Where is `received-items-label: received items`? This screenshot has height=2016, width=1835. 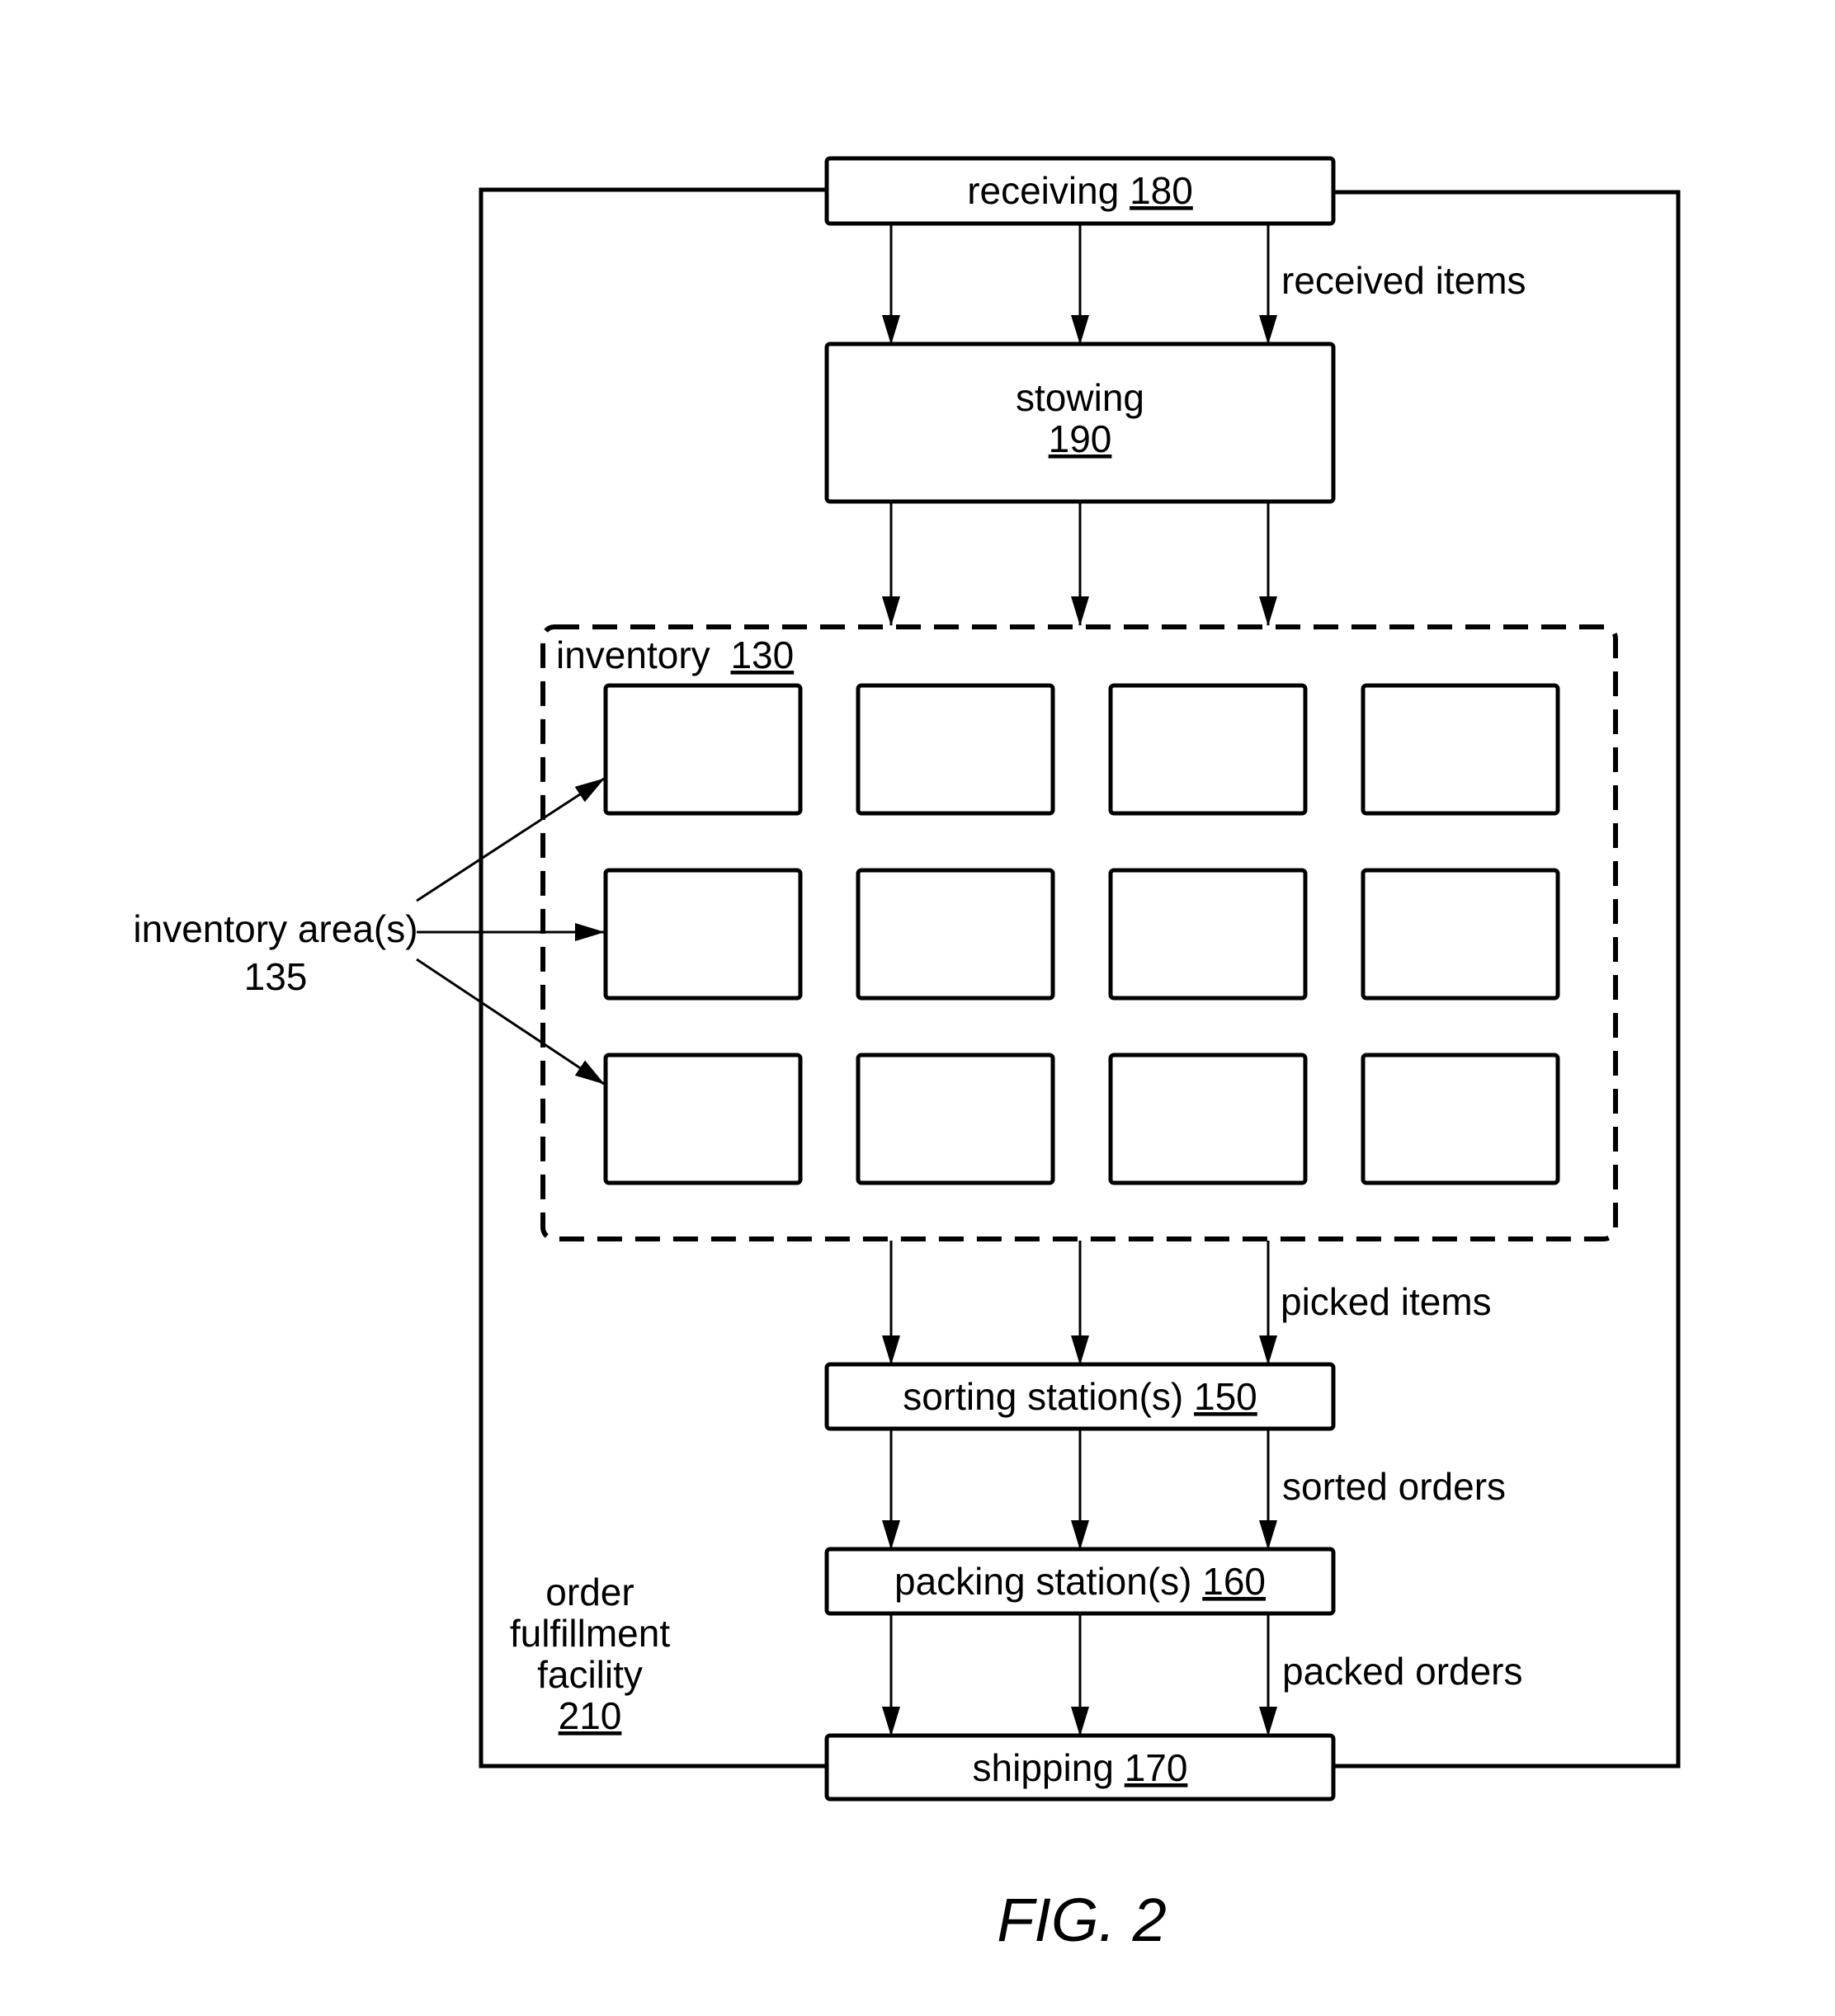 received-items-label: received items is located at coordinates (1403, 280).